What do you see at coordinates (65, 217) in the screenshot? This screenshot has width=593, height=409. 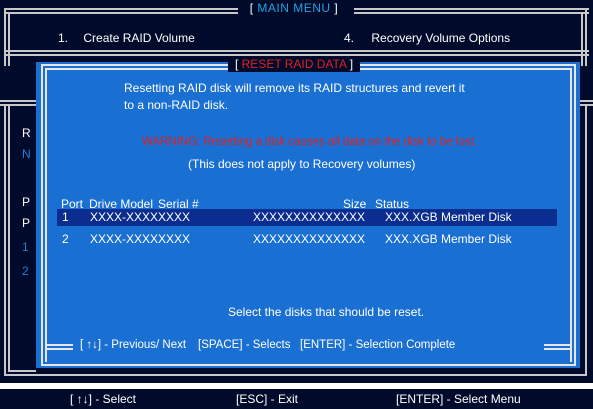 I see `disk-port: 1` at bounding box center [65, 217].